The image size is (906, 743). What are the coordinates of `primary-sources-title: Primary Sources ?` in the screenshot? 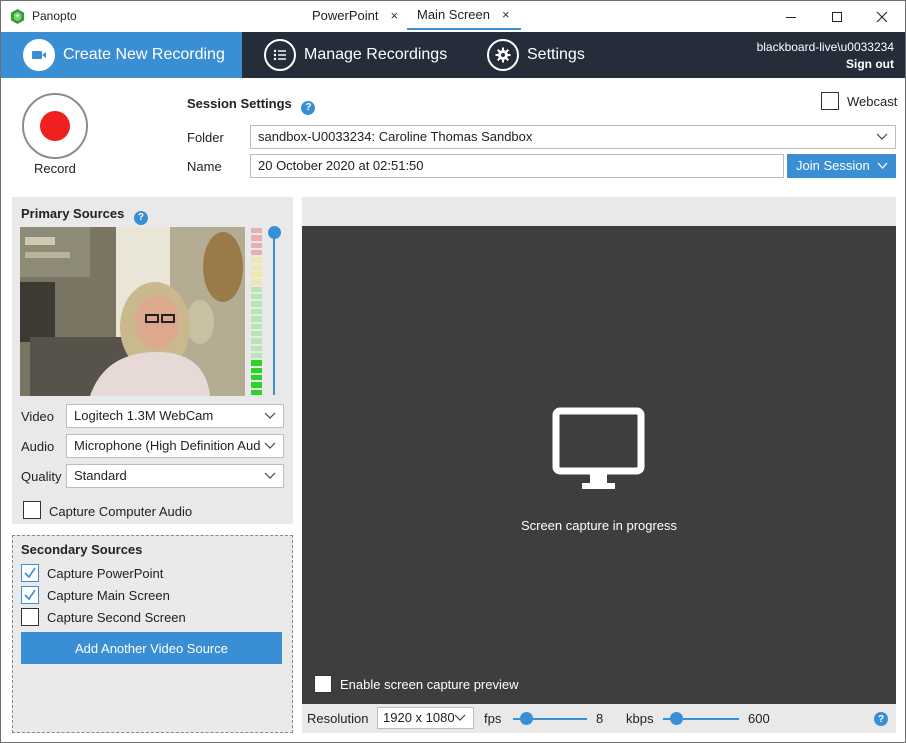 It's located at (84, 215).